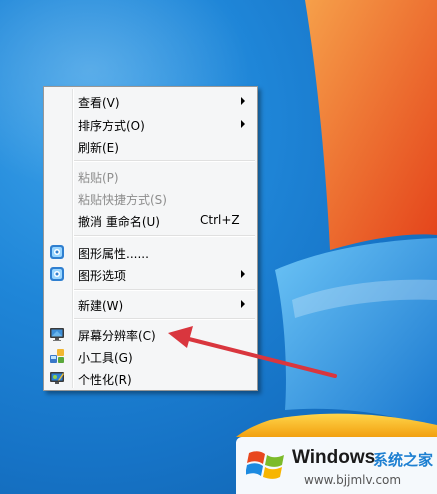 The image size is (437, 494). What do you see at coordinates (150, 356) in the screenshot?
I see `menu-item-gadgets: 小工具(G)` at bounding box center [150, 356].